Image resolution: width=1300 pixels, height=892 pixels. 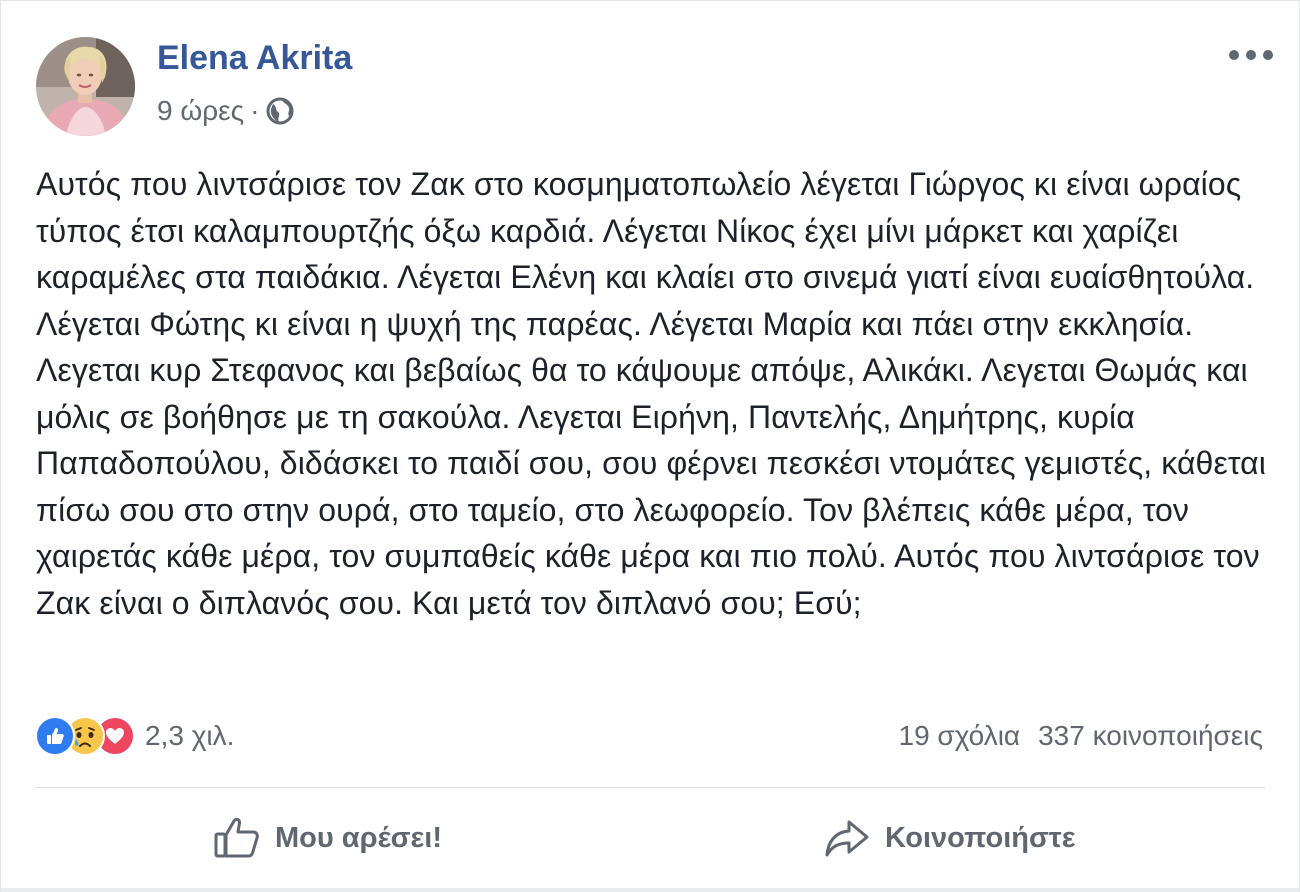 What do you see at coordinates (254, 58) in the screenshot?
I see `author-name-link: Elena Akrita` at bounding box center [254, 58].